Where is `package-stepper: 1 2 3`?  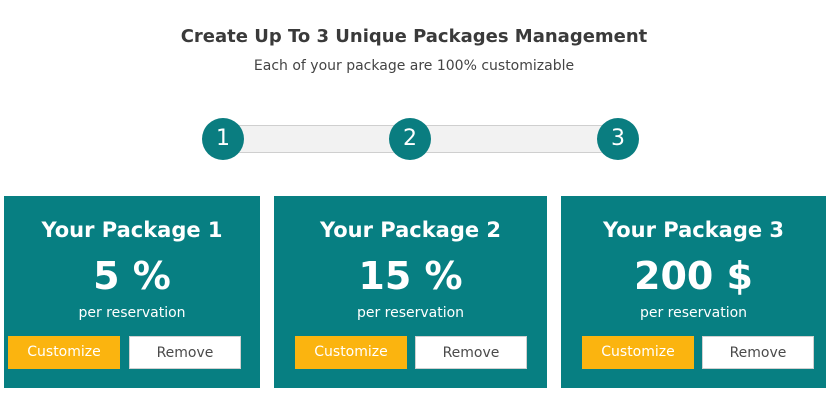
package-stepper: 1 2 3 is located at coordinates (421, 140).